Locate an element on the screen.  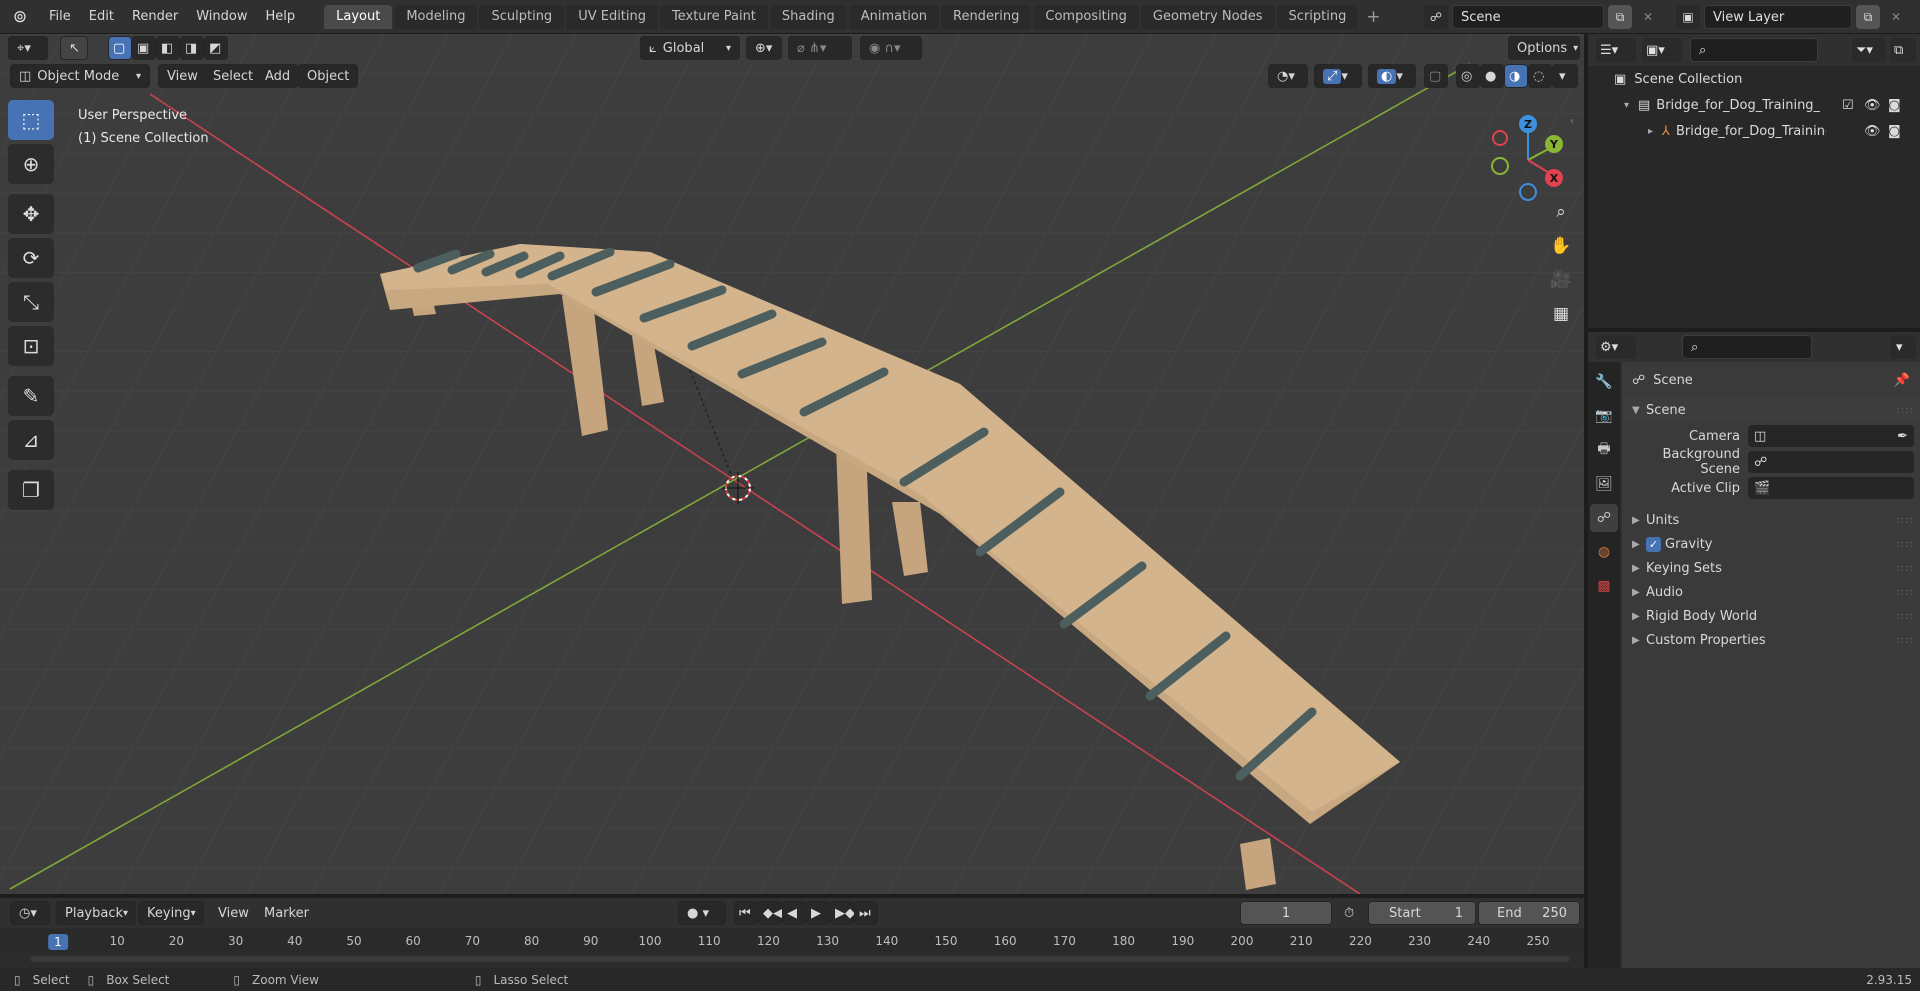
jump-end-icon: ⏭ is located at coordinates (866, 913).